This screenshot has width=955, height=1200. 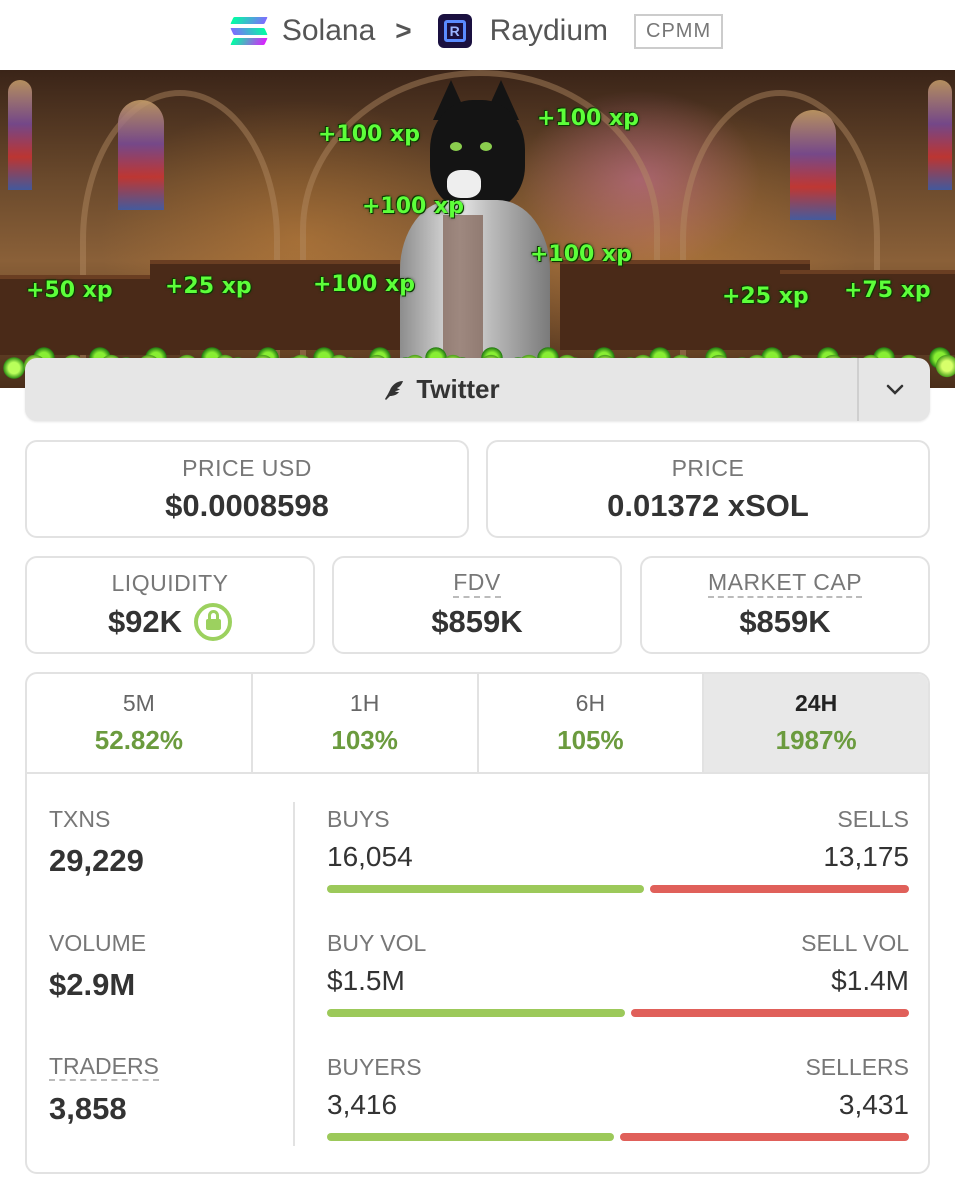 What do you see at coordinates (873, 1104) in the screenshot?
I see `sellers-value: 3,431` at bounding box center [873, 1104].